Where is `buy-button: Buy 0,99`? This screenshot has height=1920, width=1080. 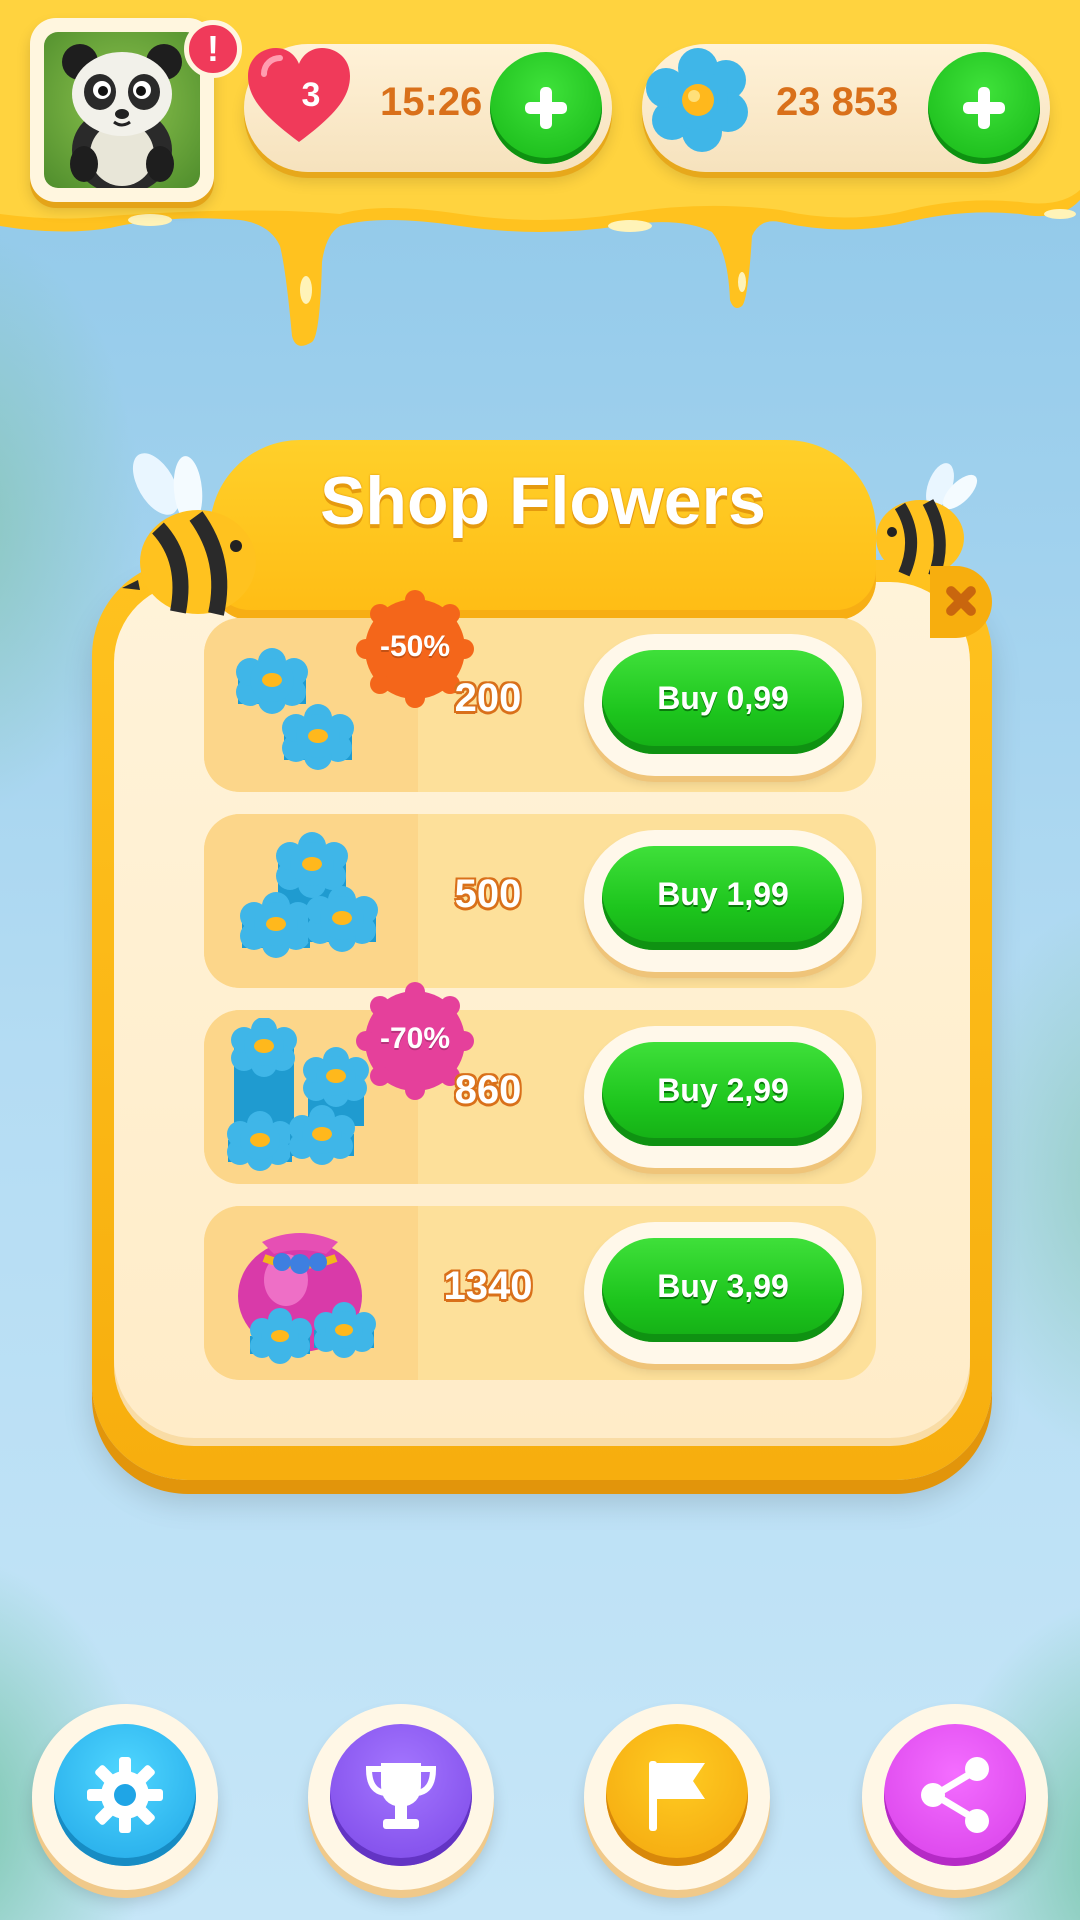 buy-button: Buy 0,99 is located at coordinates (723, 702).